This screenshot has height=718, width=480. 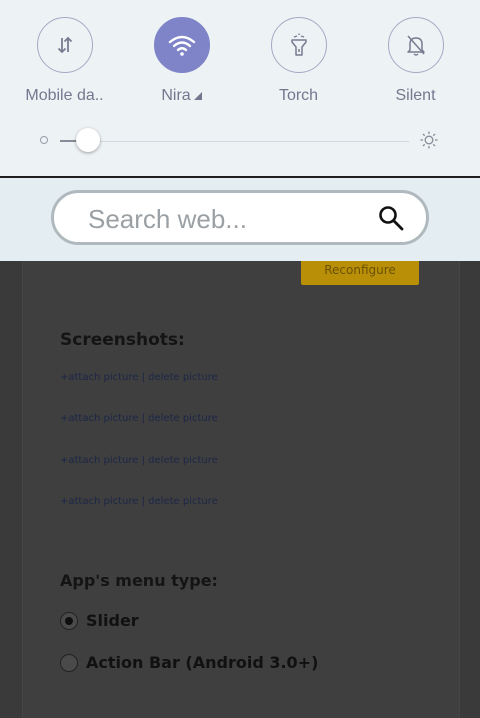 What do you see at coordinates (415, 95) in the screenshot?
I see `tile-label: Silent` at bounding box center [415, 95].